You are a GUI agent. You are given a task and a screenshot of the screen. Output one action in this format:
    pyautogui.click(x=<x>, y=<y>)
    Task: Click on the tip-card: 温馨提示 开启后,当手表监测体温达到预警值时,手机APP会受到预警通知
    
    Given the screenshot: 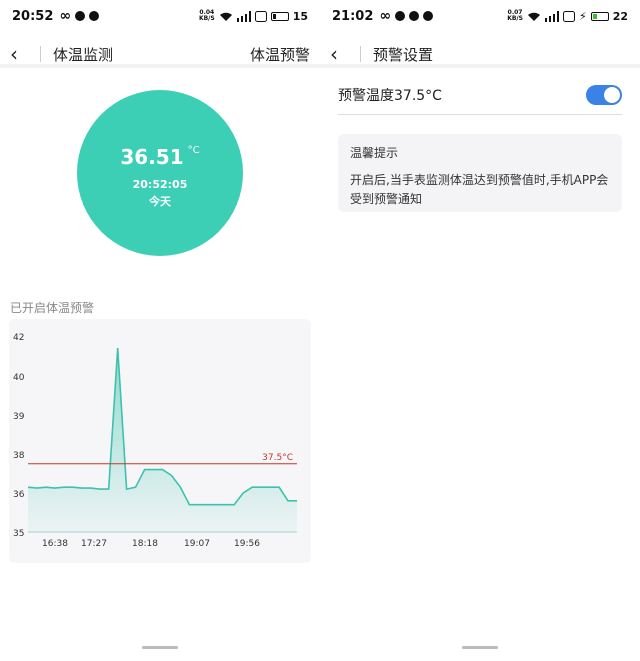 What is the action you would take?
    pyautogui.click(x=480, y=173)
    